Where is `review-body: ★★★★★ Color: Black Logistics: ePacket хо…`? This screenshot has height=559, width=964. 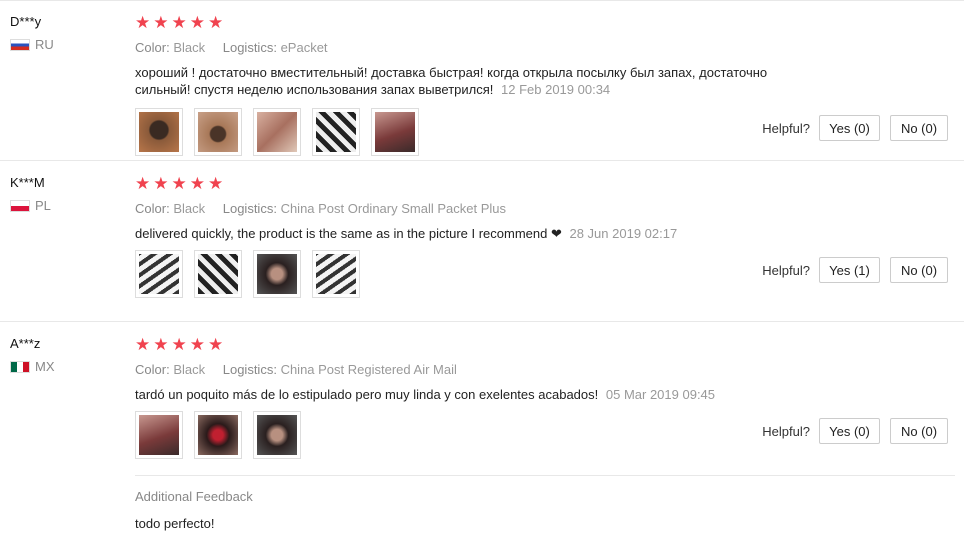 review-body: ★★★★★ Color: Black Logistics: ePacket хо… is located at coordinates (475, 56).